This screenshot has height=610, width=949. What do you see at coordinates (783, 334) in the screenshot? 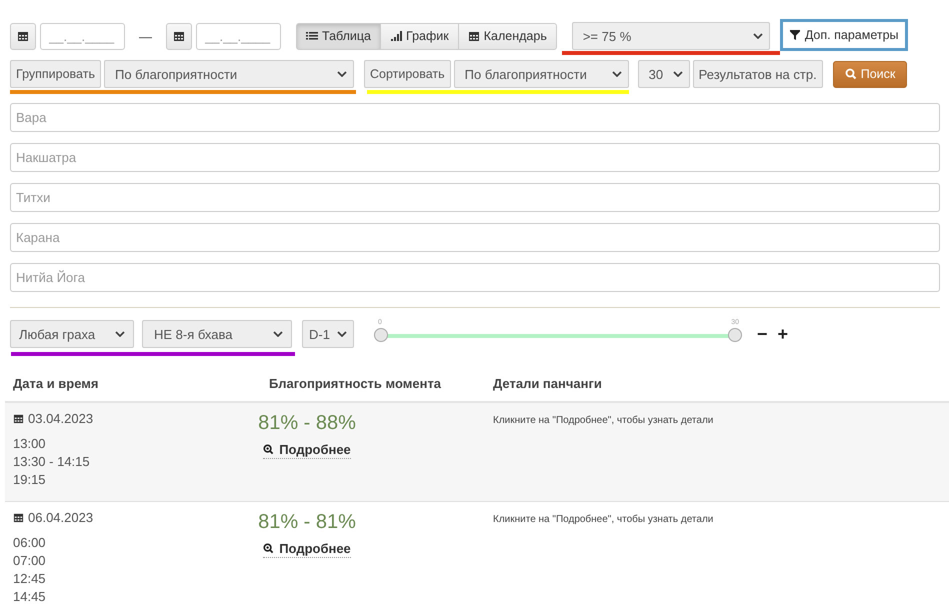
I see `step-button: +` at bounding box center [783, 334].